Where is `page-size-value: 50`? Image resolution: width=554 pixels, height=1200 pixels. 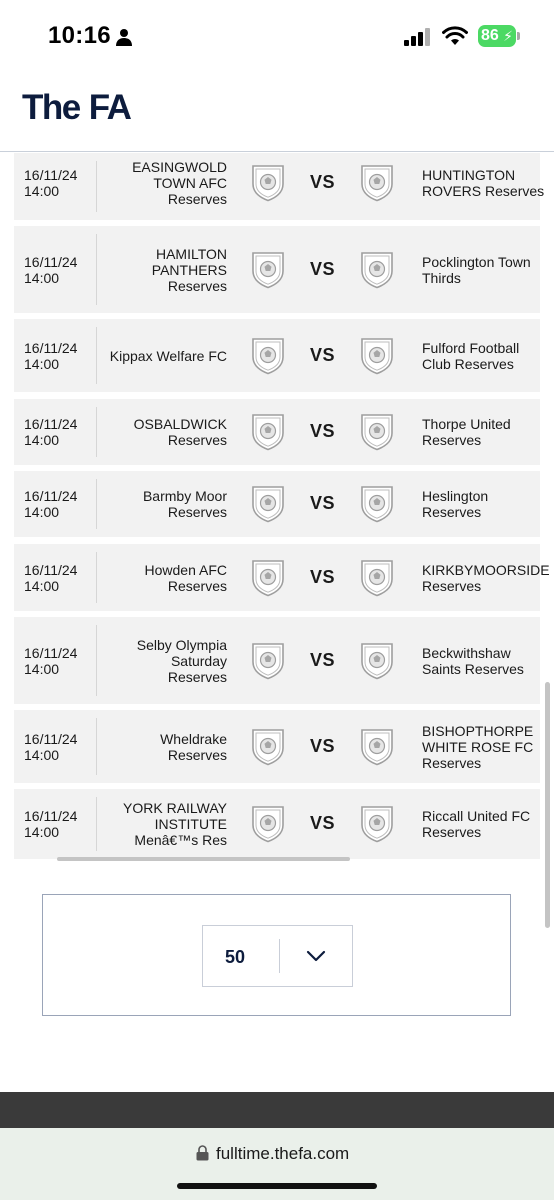 page-size-value: 50 is located at coordinates (235, 957).